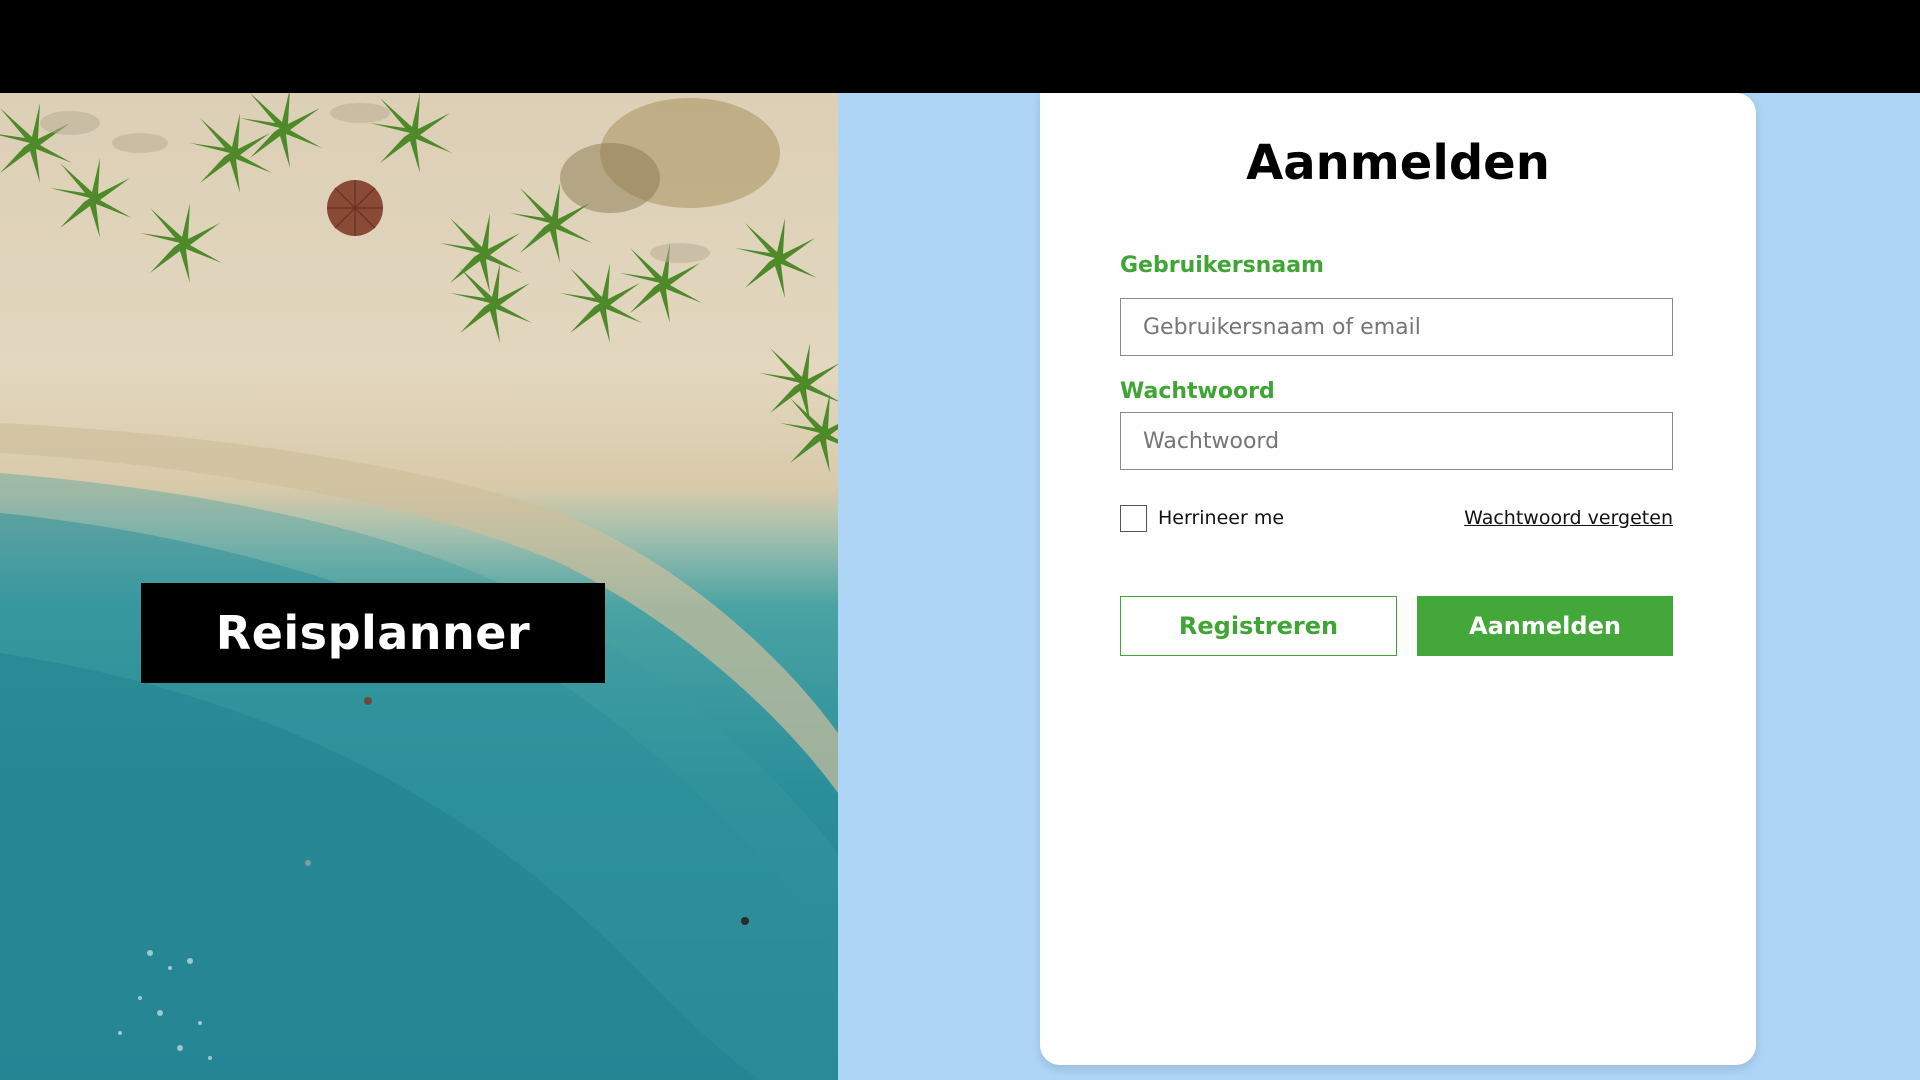 This screenshot has width=1920, height=1080. Describe the element at coordinates (355, 208) in the screenshot. I see `umbrella` at that location.